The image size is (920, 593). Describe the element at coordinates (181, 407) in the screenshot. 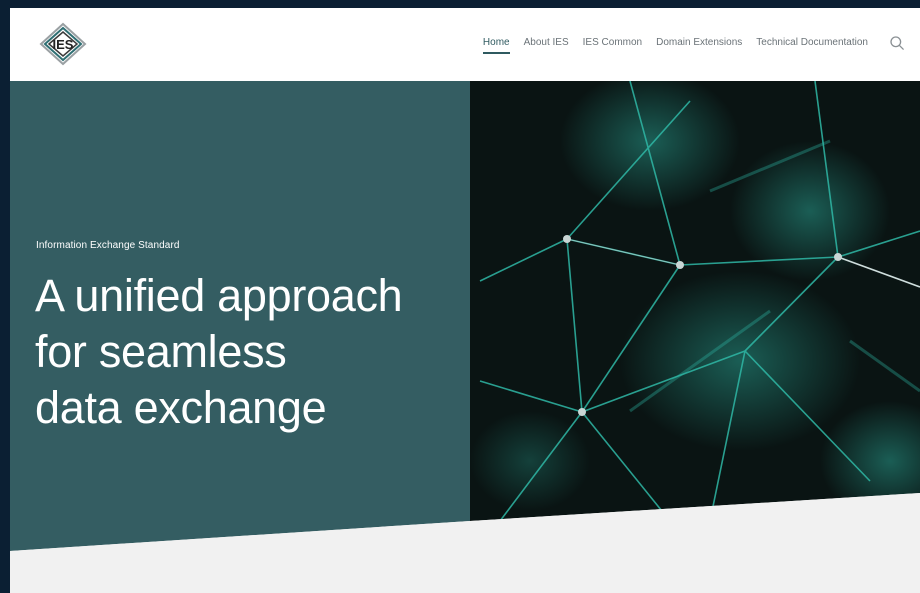

I see `headline-line-3: data exchange` at that location.